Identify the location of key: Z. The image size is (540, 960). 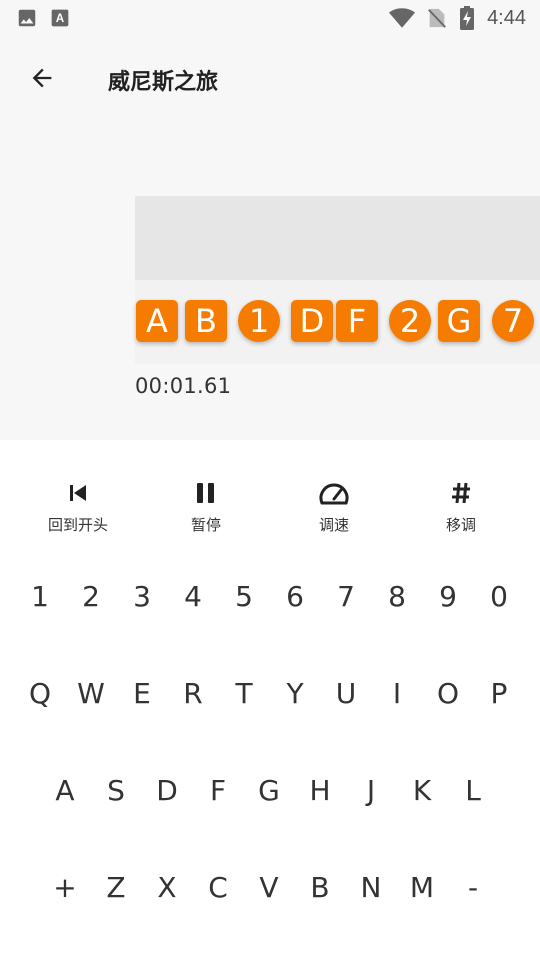
(116, 887).